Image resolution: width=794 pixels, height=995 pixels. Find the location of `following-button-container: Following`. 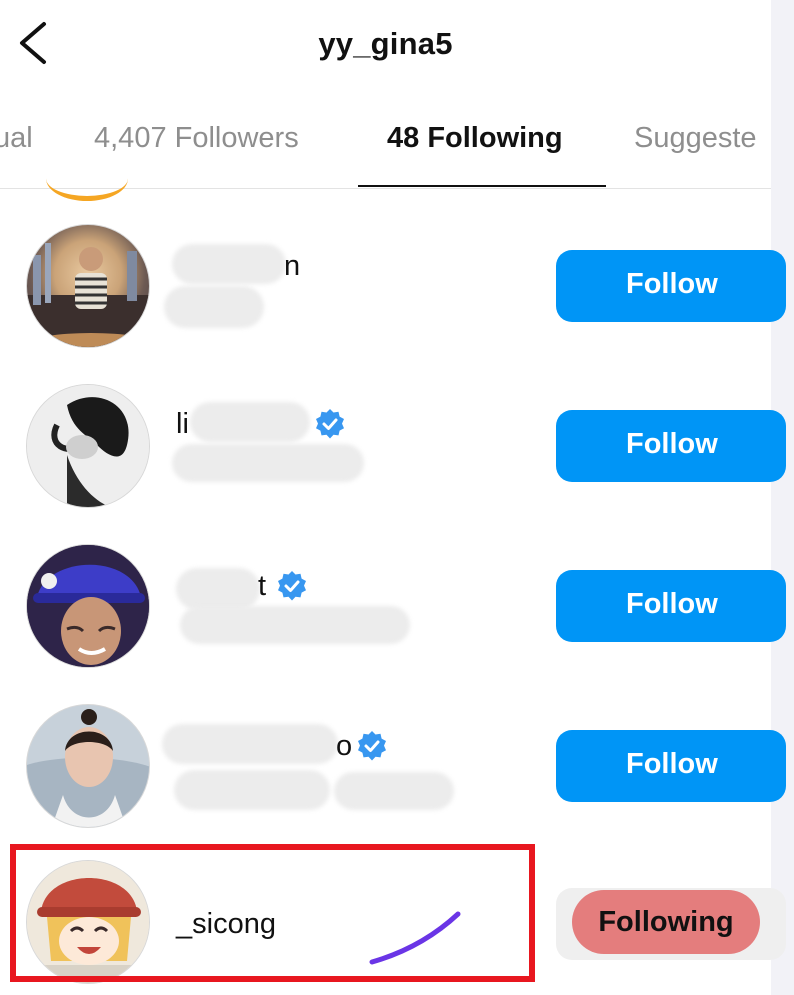

following-button-container: Following is located at coordinates (671, 924).